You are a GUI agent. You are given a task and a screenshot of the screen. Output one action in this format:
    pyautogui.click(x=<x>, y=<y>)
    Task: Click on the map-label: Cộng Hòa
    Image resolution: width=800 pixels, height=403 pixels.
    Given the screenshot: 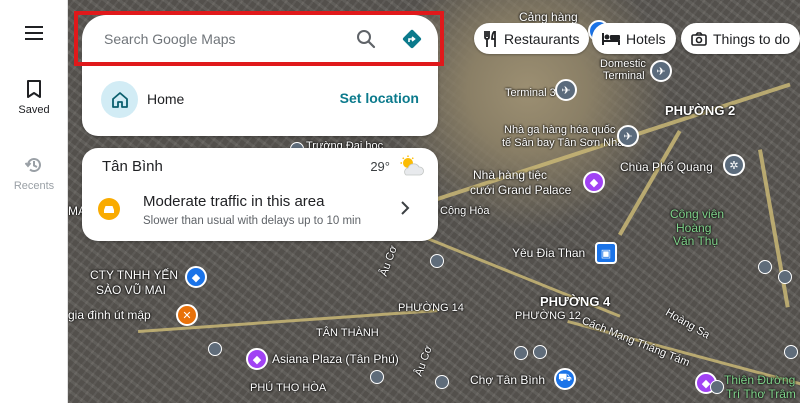 What is the action you would take?
    pyautogui.click(x=465, y=211)
    